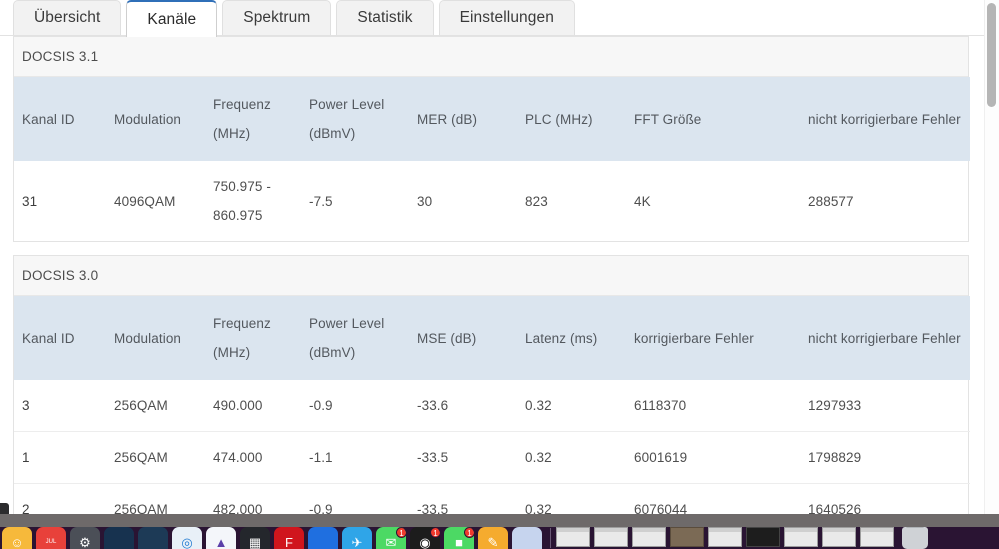 This screenshot has height=549, width=999. I want to click on desktop-background, so click(499, 520).